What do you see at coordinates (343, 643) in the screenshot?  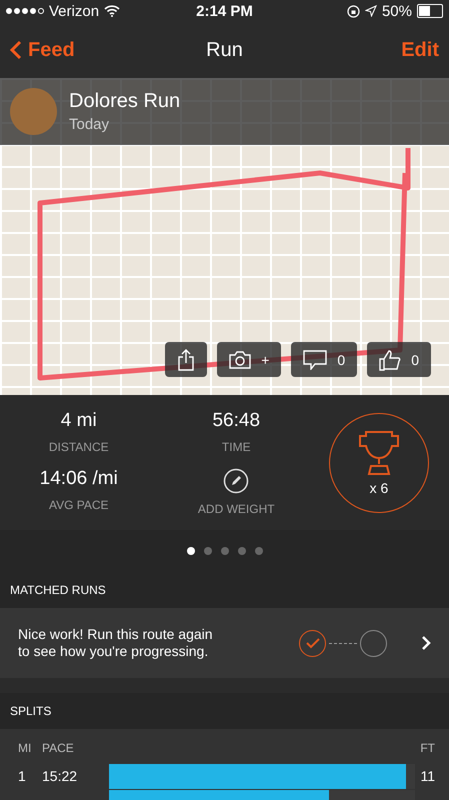 I see `dashed-connector` at bounding box center [343, 643].